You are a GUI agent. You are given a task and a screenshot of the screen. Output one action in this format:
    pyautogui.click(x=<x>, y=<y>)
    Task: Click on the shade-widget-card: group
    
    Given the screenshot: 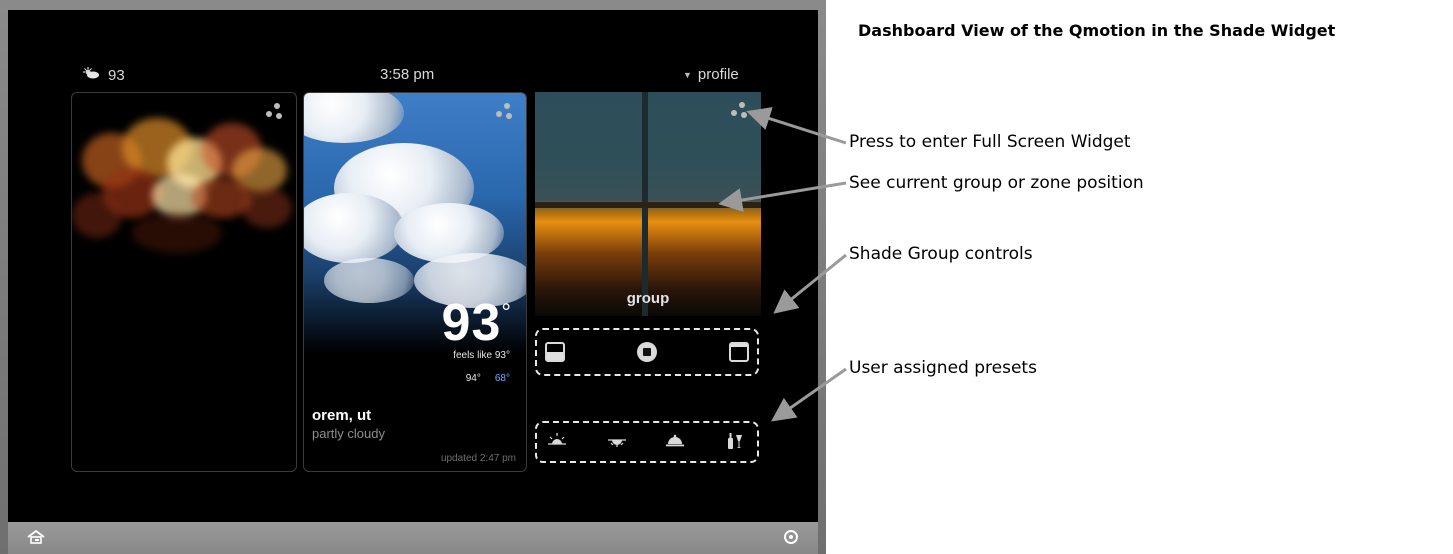 What is the action you would take?
    pyautogui.click(x=648, y=204)
    